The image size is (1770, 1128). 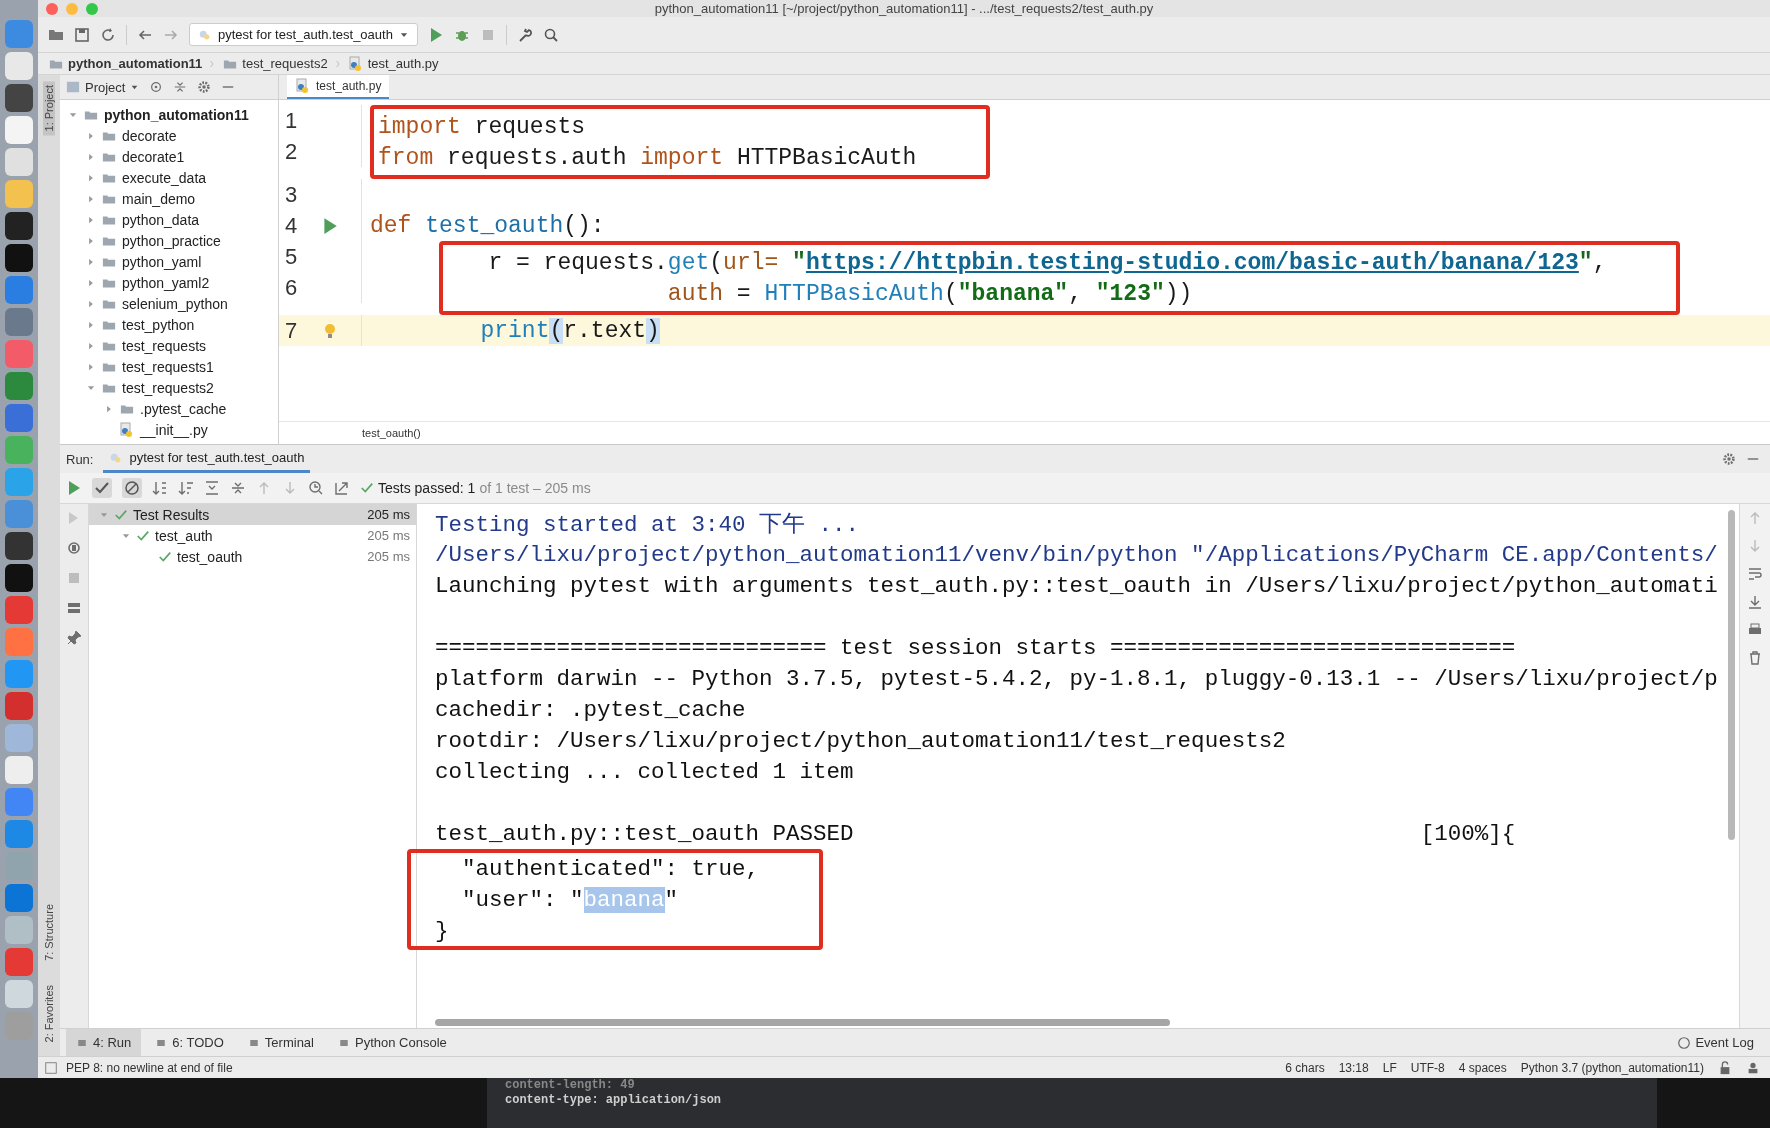 I want to click on code-line: def test_oauth():, so click(x=487, y=225).